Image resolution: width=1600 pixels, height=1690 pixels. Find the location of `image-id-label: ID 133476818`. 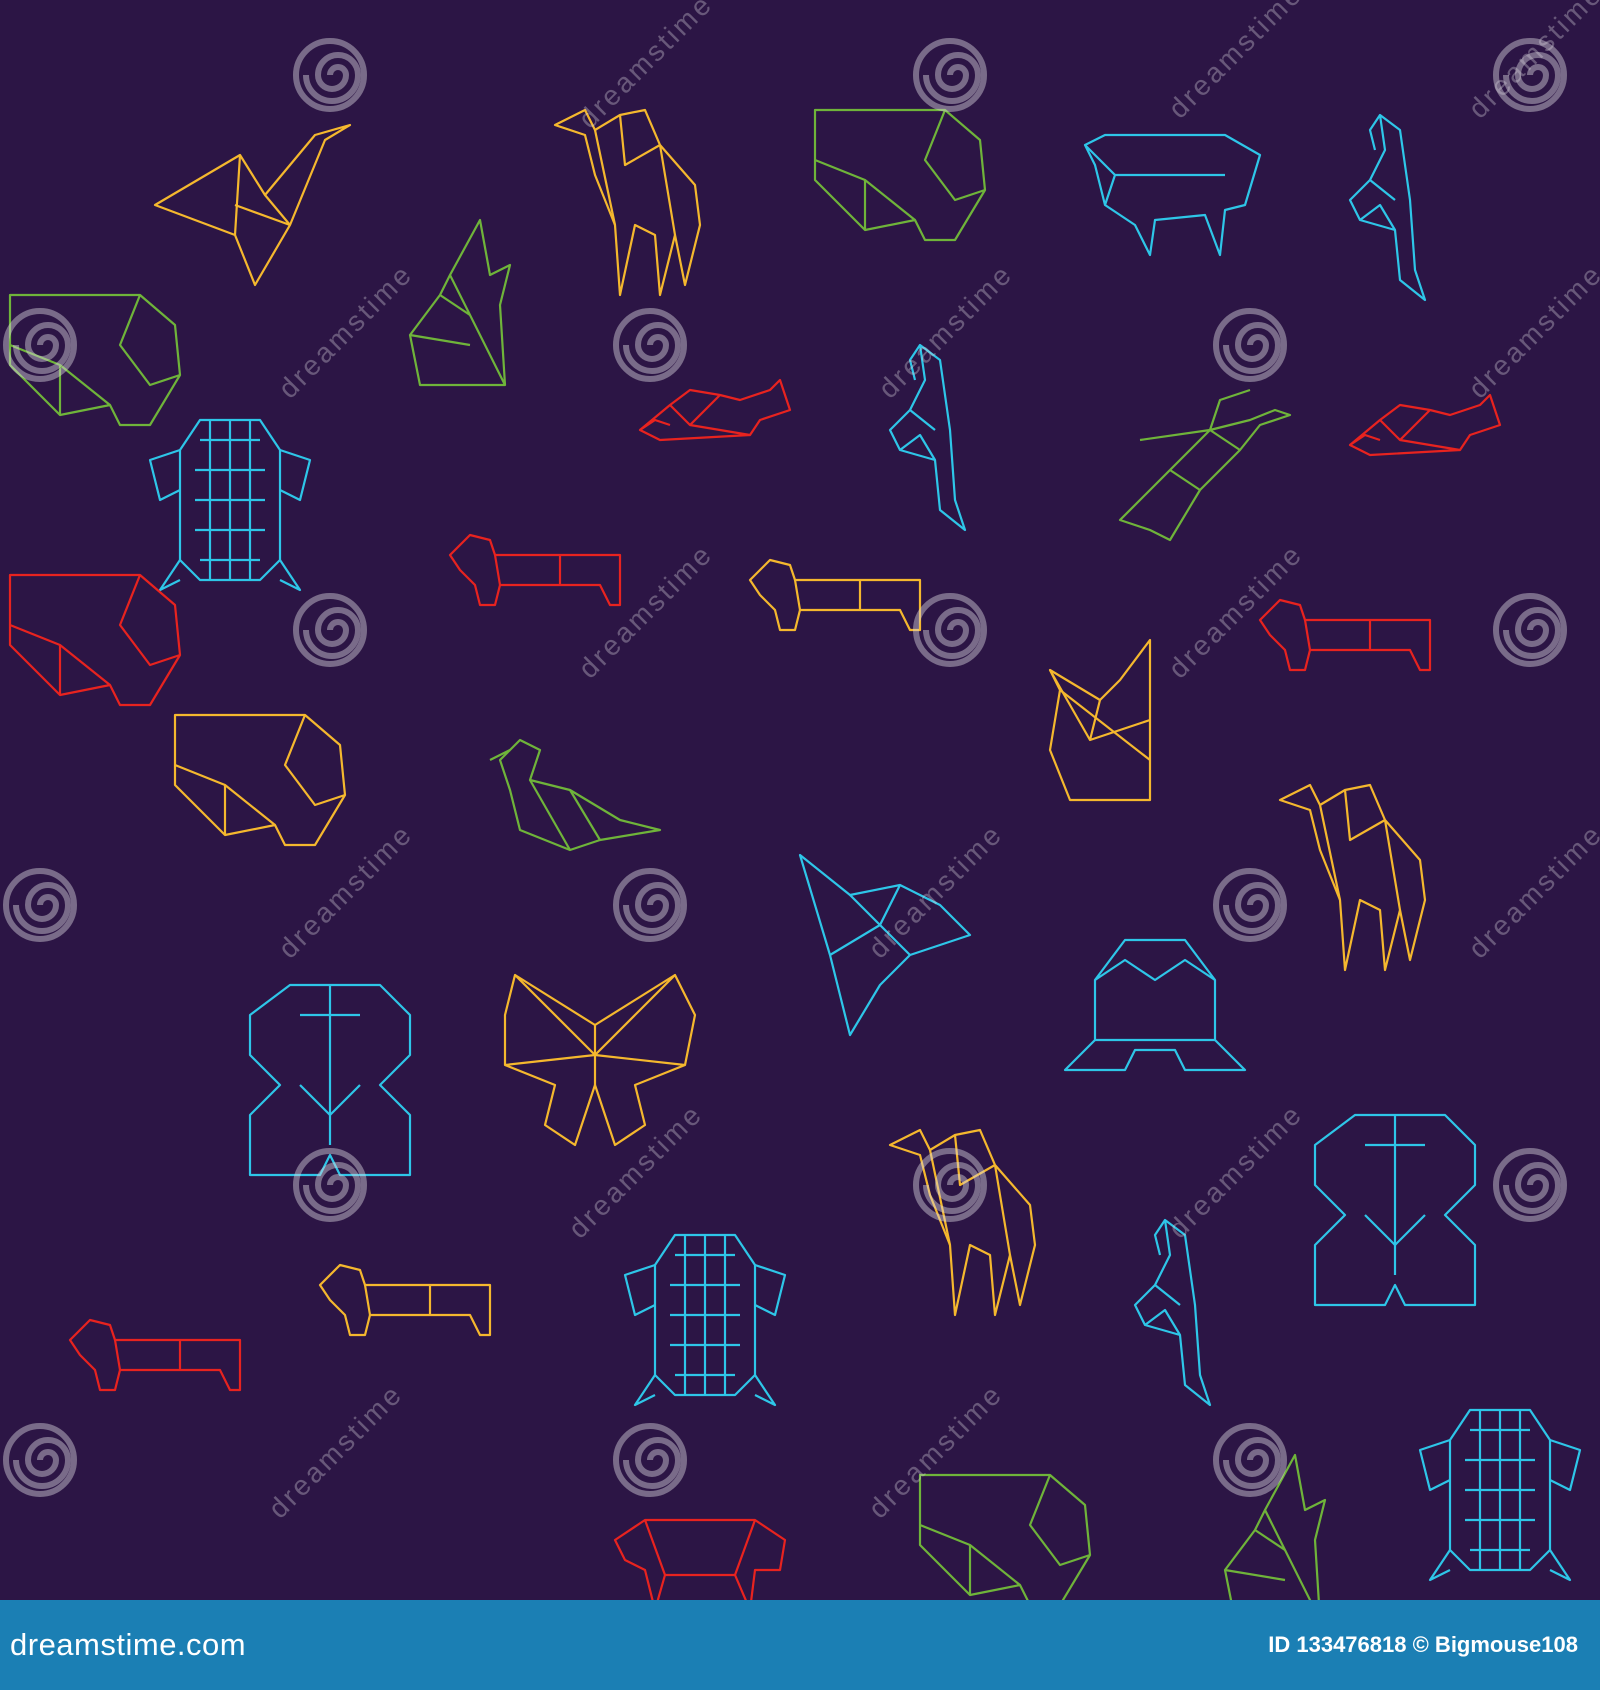

image-id-label: ID 133476818 is located at coordinates (1337, 1644).